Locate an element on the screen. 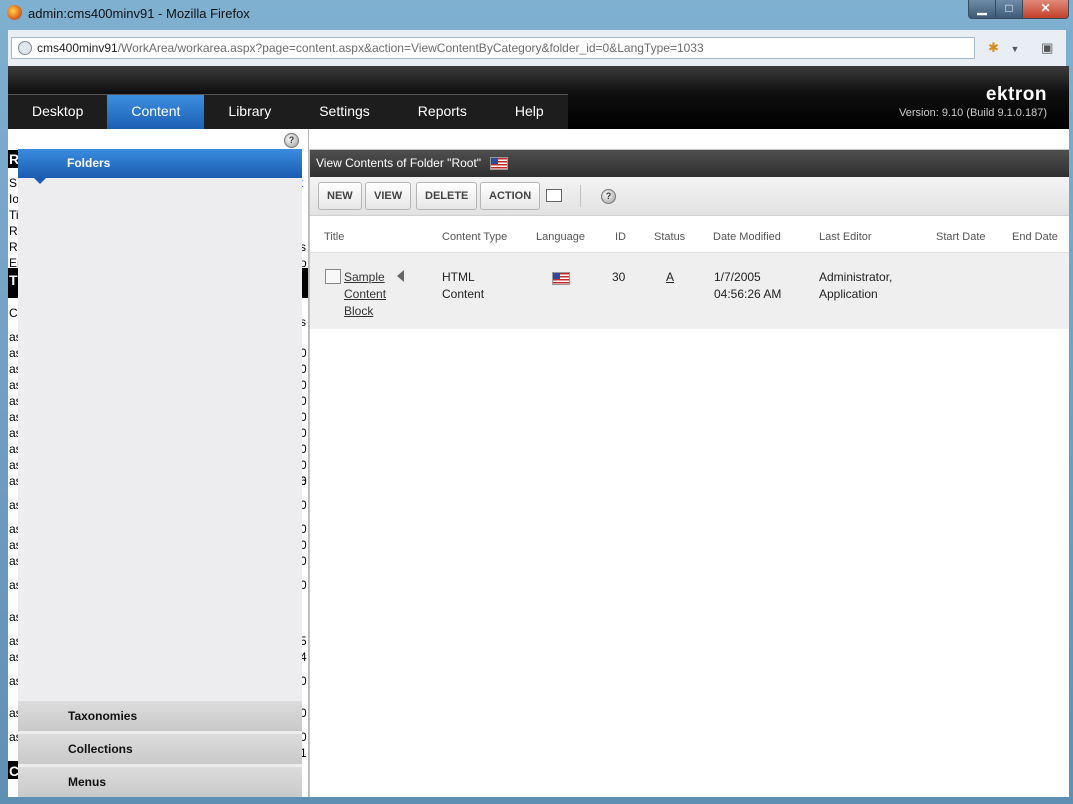 The height and width of the screenshot is (804, 1073). caret-down-icon is located at coordinates (40, 181).